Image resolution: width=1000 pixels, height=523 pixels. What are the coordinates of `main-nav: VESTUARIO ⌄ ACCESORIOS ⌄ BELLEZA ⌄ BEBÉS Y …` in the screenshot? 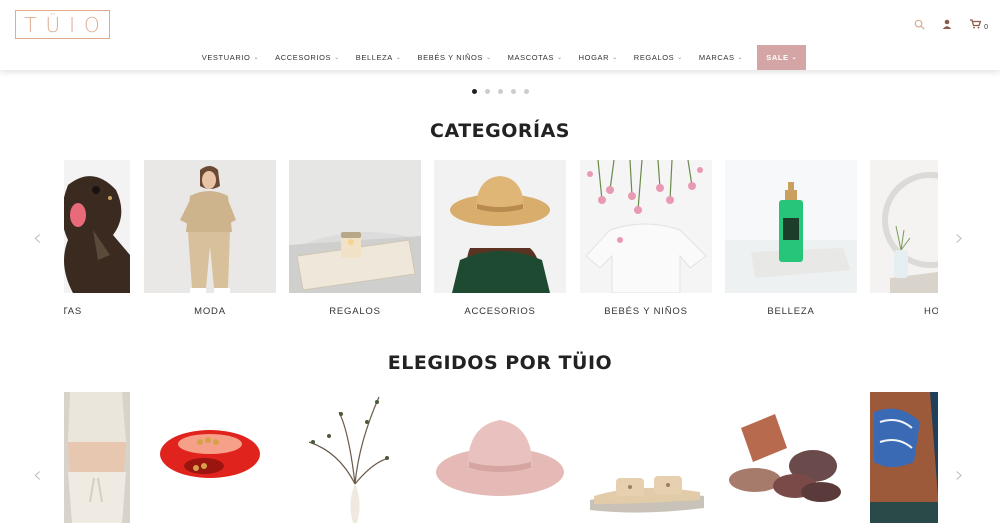 It's located at (500, 57).